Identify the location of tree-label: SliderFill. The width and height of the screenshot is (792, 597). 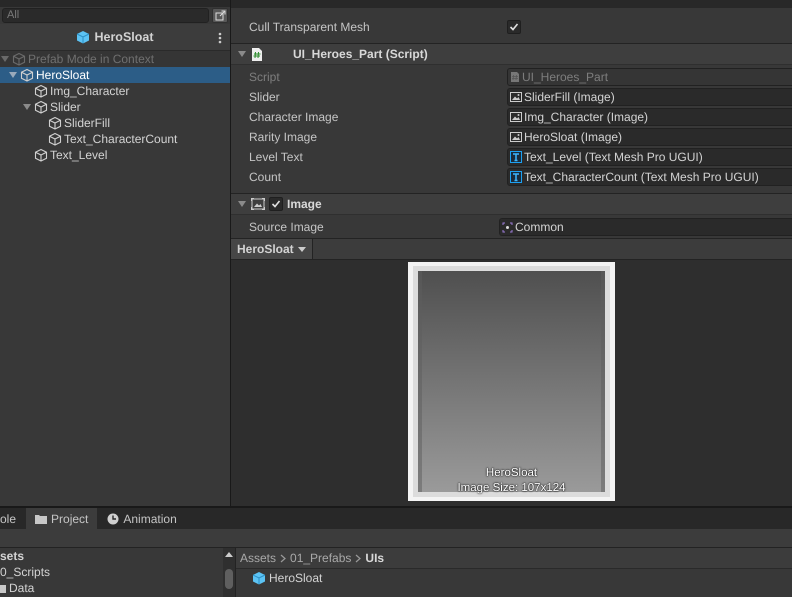
(87, 123).